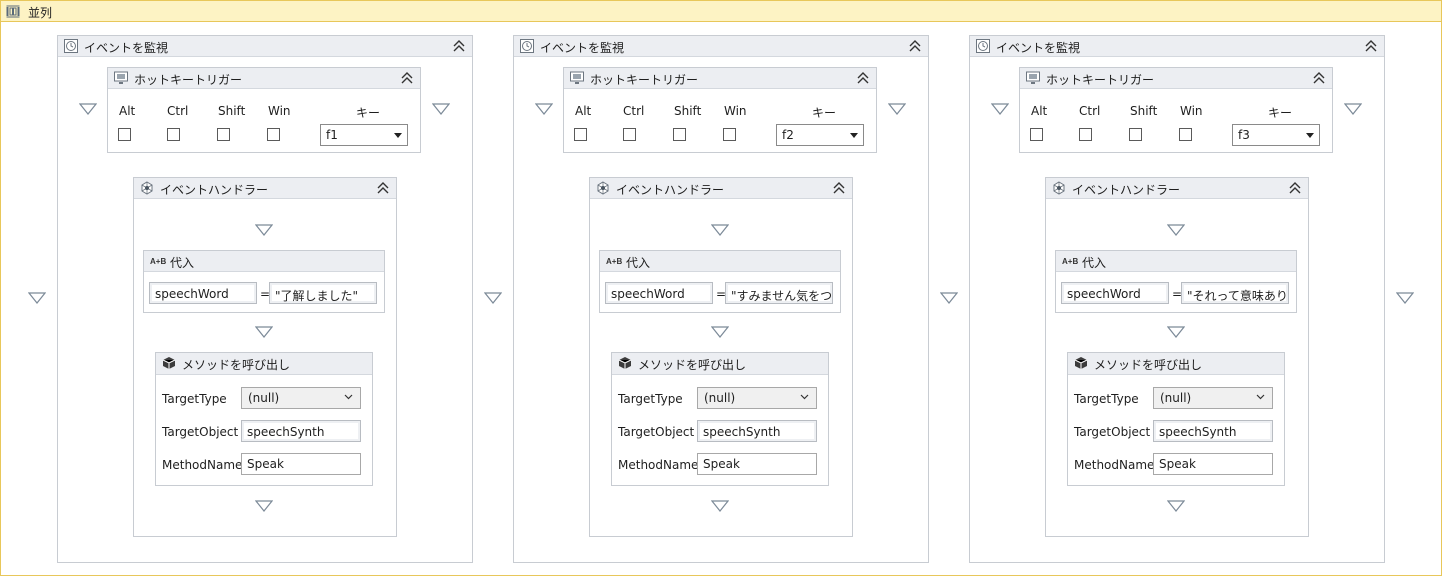 The height and width of the screenshot is (576, 1442). I want to click on event-handler-title: イベントハンドラー, so click(214, 190).